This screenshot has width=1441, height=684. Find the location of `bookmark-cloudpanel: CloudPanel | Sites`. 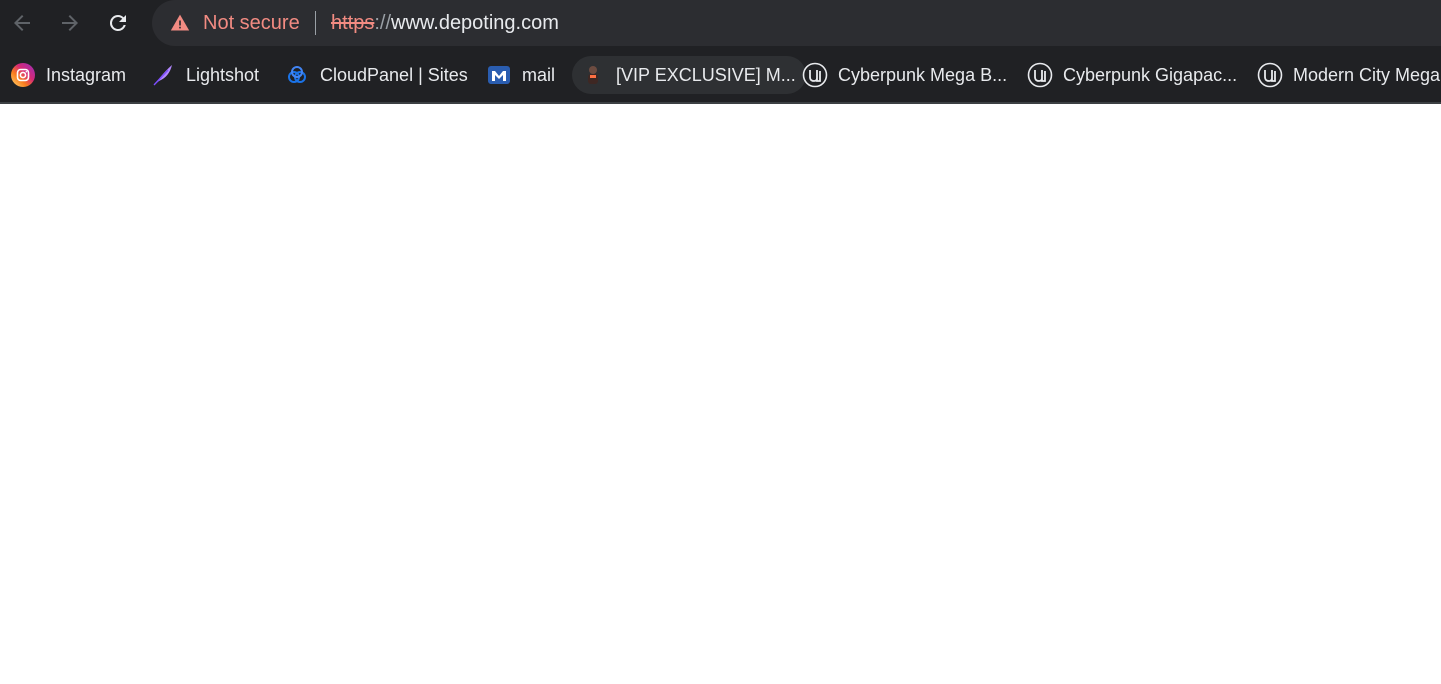

bookmark-cloudpanel: CloudPanel | Sites is located at coordinates (376, 75).